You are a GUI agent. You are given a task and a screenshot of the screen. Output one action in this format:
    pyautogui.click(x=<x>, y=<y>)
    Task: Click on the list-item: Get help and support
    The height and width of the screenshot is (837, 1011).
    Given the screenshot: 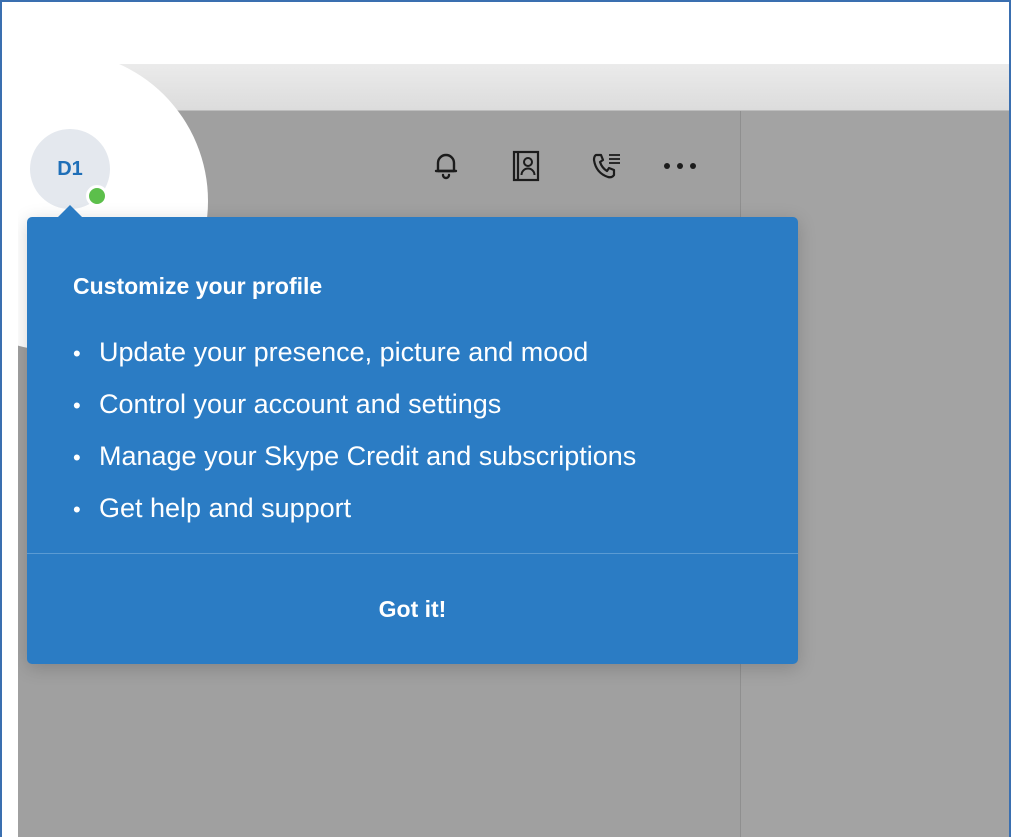 What is the action you would take?
    pyautogui.click(x=354, y=509)
    